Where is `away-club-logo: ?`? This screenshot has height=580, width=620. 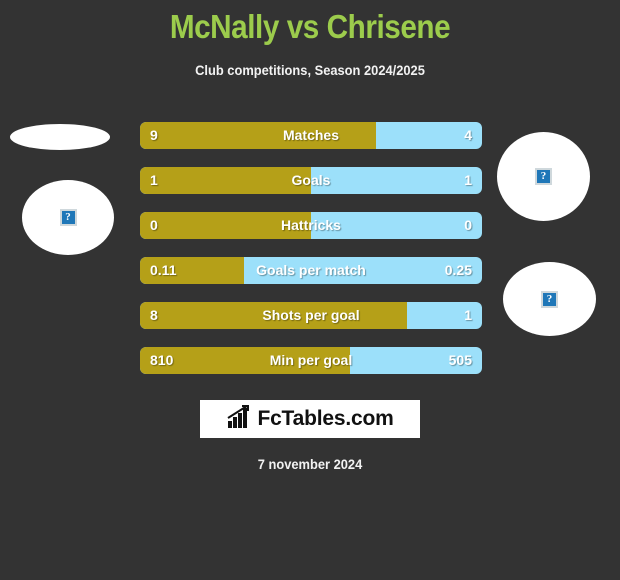 away-club-logo: ? is located at coordinates (543, 176).